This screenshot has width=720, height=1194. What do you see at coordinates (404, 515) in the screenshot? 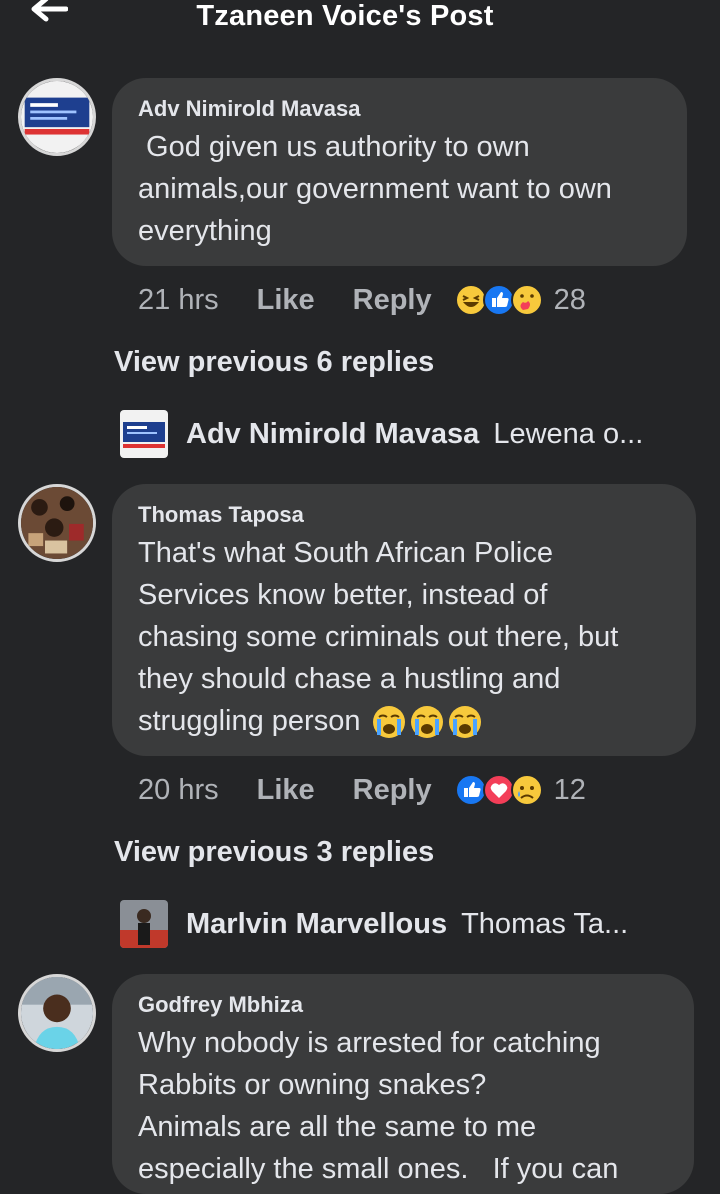
I see `comment-author: Thomas Taposa` at bounding box center [404, 515].